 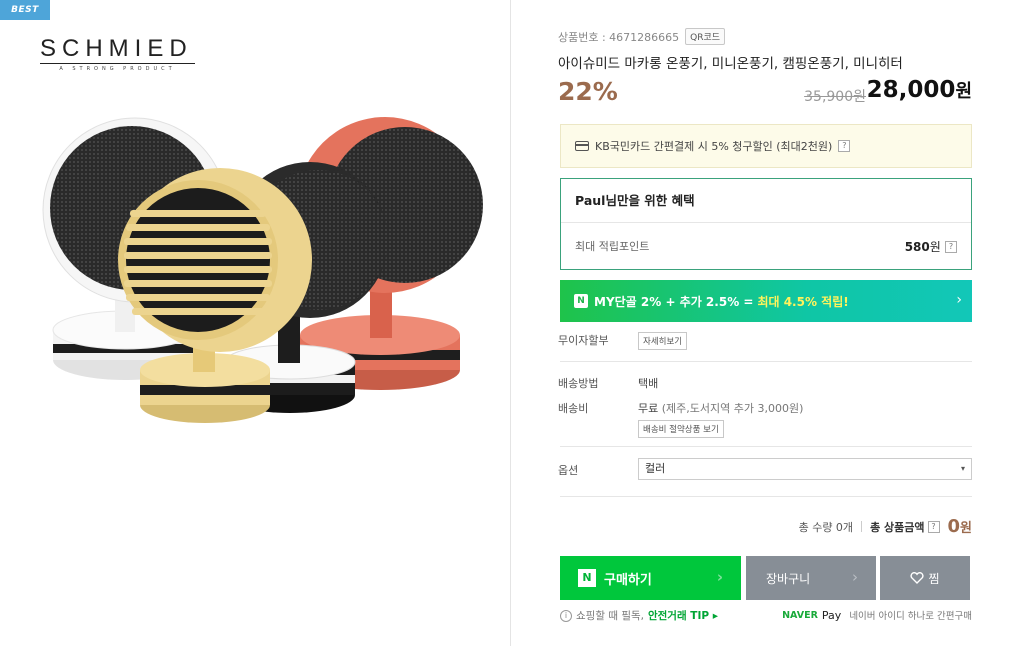 What do you see at coordinates (788, 578) in the screenshot?
I see `cart-button-label: 장바구니` at bounding box center [788, 578].